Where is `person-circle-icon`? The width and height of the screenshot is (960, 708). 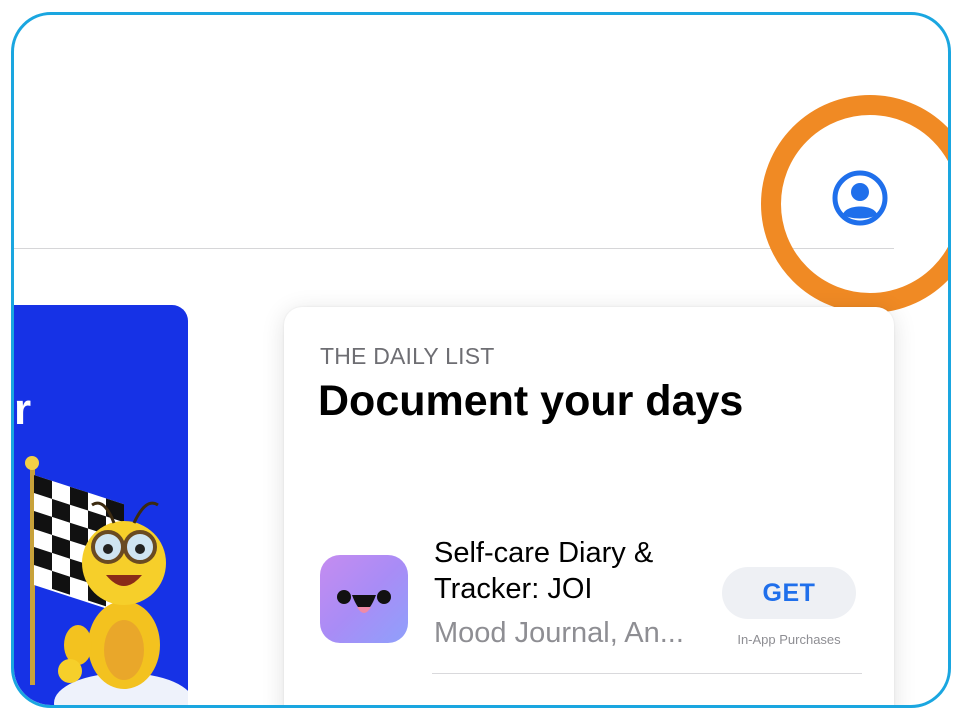 person-circle-icon is located at coordinates (860, 198).